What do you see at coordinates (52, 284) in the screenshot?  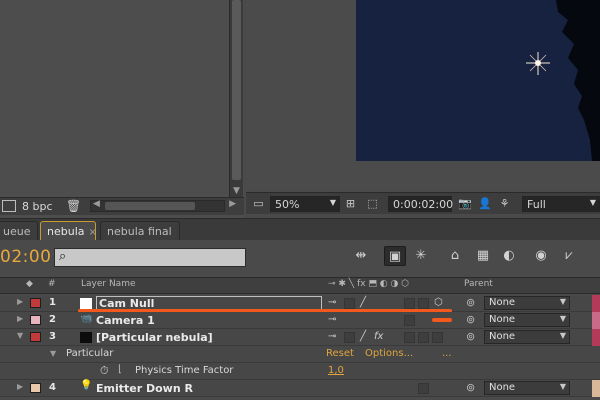 I see `index-column-header: #` at bounding box center [52, 284].